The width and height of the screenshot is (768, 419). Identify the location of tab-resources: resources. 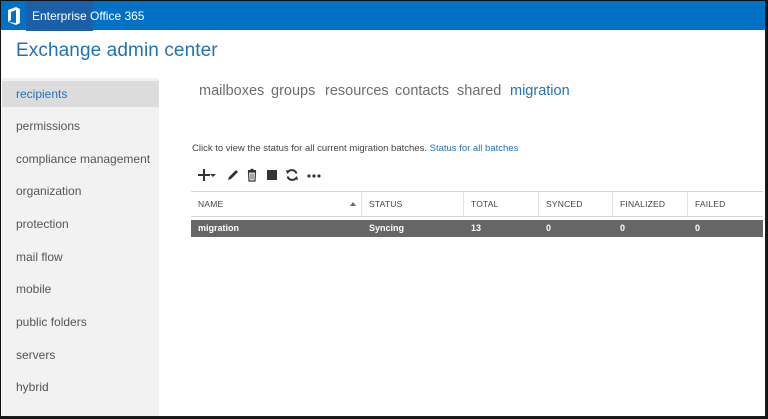
(357, 91).